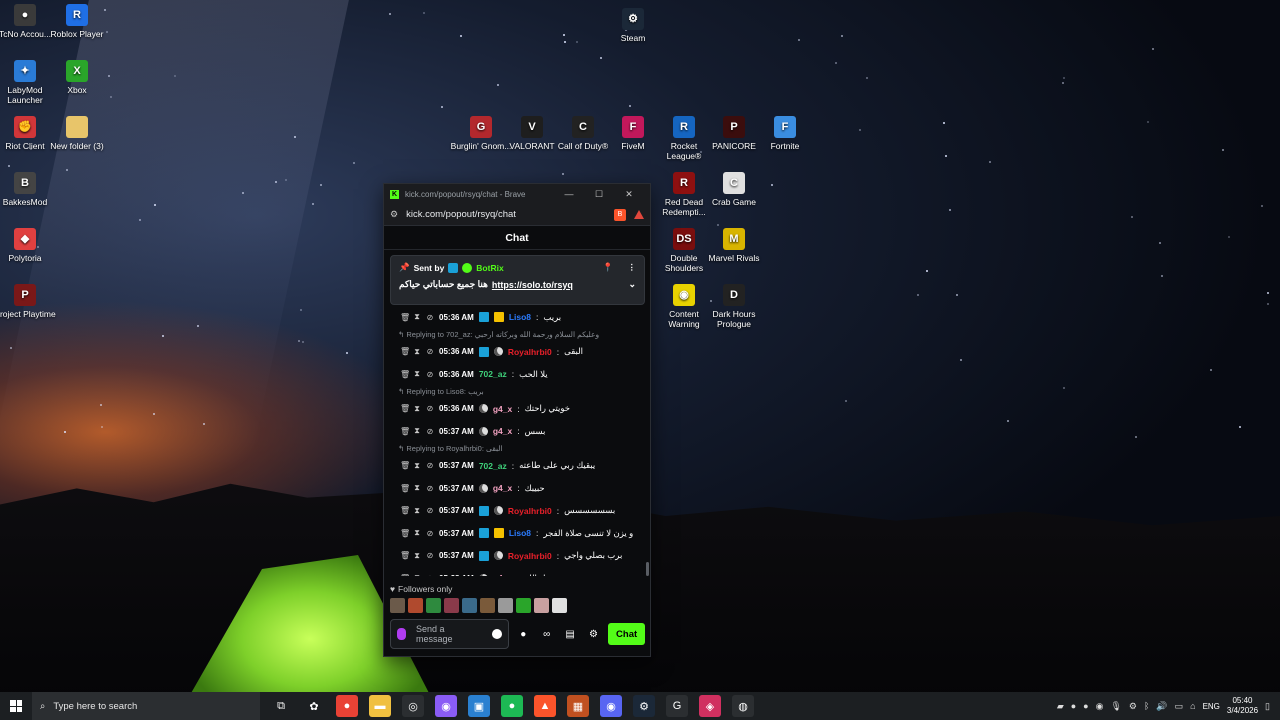  Describe the element at coordinates (77, 21) in the screenshot. I see `desktop-icon-roblox-player: R Roblox Player` at that location.